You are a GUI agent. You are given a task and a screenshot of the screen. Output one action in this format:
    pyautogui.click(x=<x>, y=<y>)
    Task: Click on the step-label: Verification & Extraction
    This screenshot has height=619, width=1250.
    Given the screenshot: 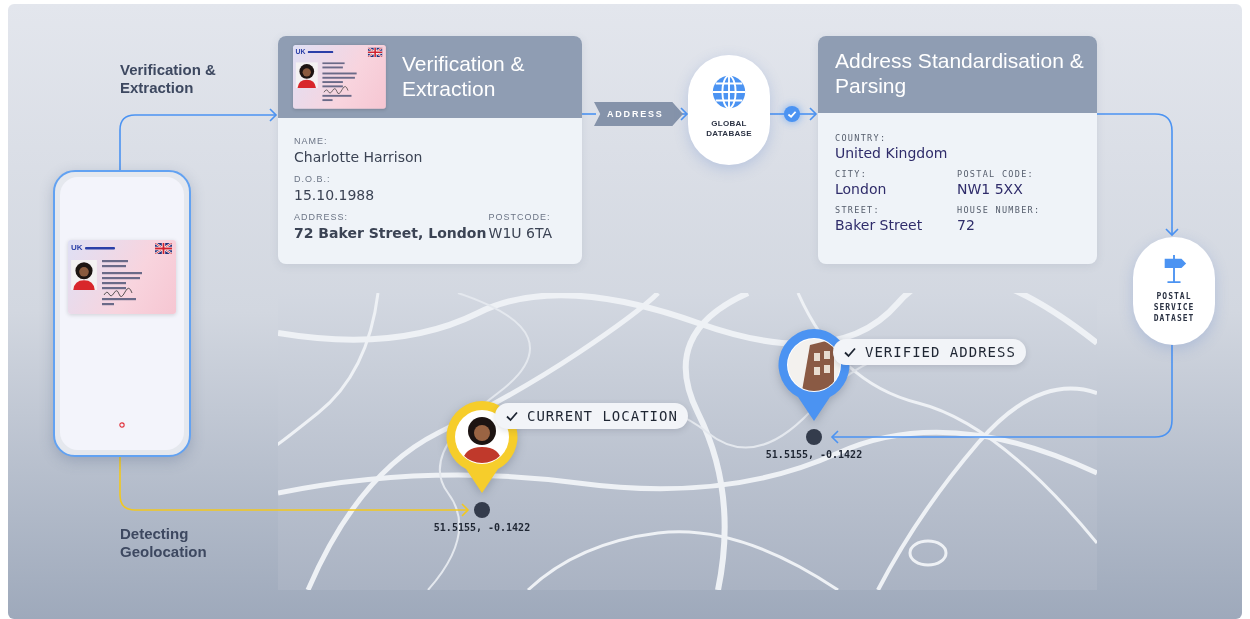 What is the action you would take?
    pyautogui.click(x=168, y=79)
    